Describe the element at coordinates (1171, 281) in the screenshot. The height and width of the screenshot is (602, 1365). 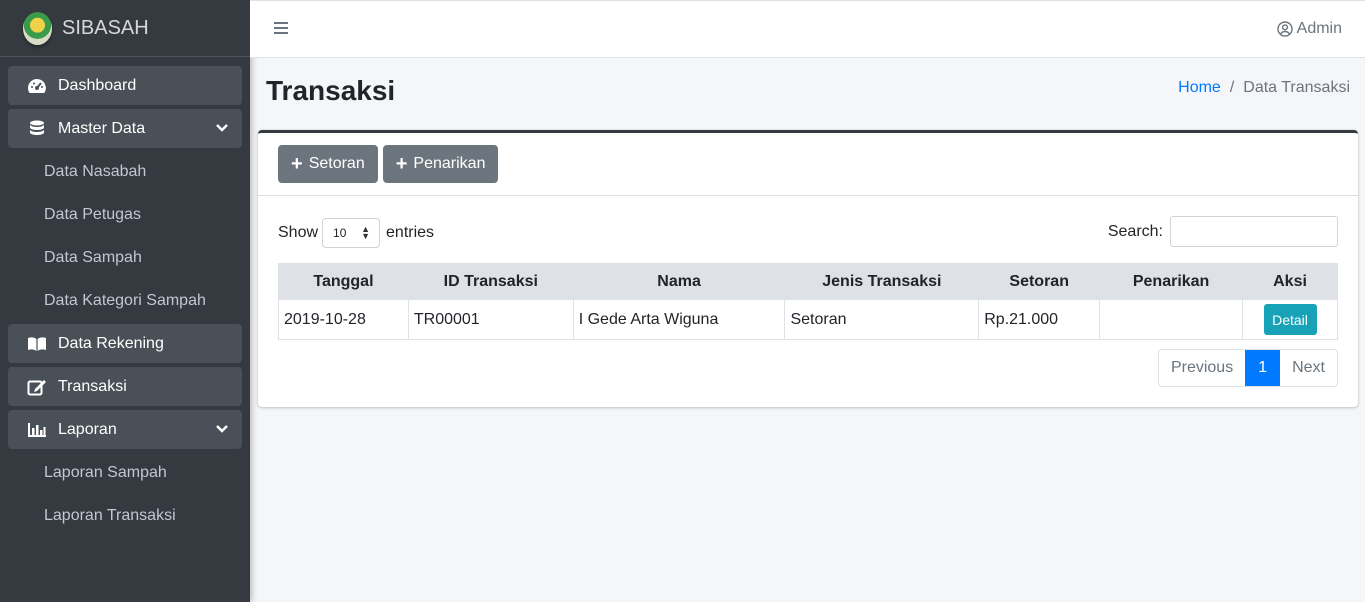
I see `column-header-penarikan: Penarikan` at that location.